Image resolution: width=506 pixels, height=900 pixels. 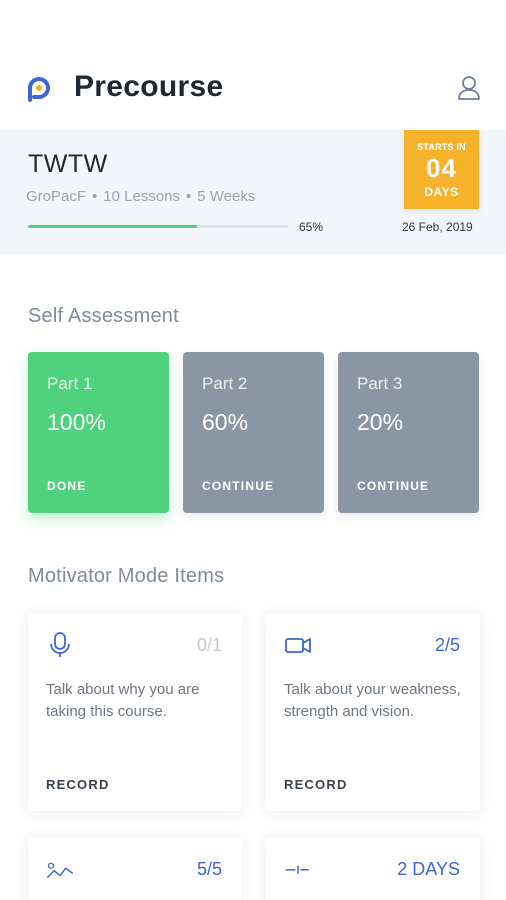 I want to click on item-count: 5/5, so click(x=209, y=869).